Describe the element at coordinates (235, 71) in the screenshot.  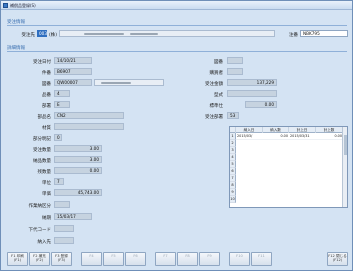
I see `buyer-field` at that location.